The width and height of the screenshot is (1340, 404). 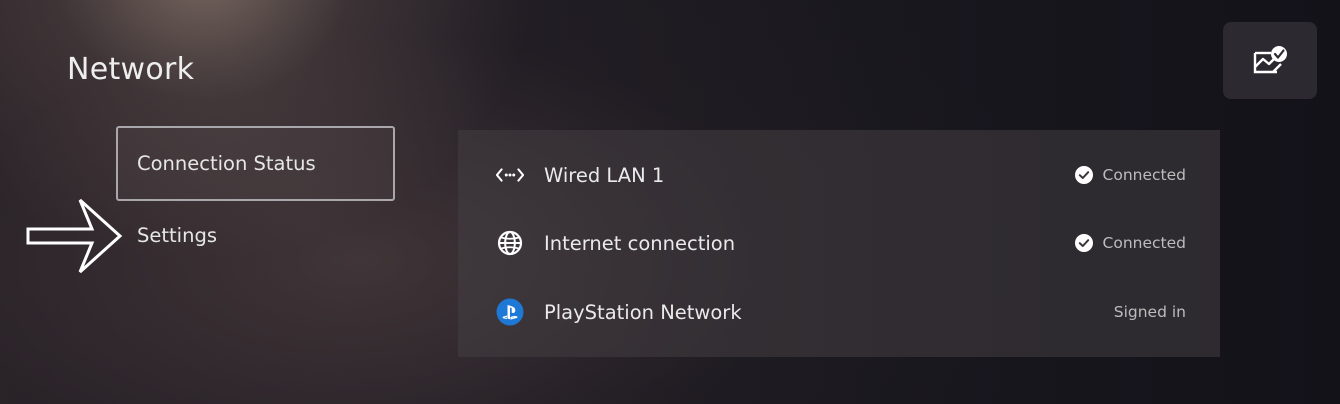 I want to click on menu-item-label: Settings, so click(x=177, y=235).